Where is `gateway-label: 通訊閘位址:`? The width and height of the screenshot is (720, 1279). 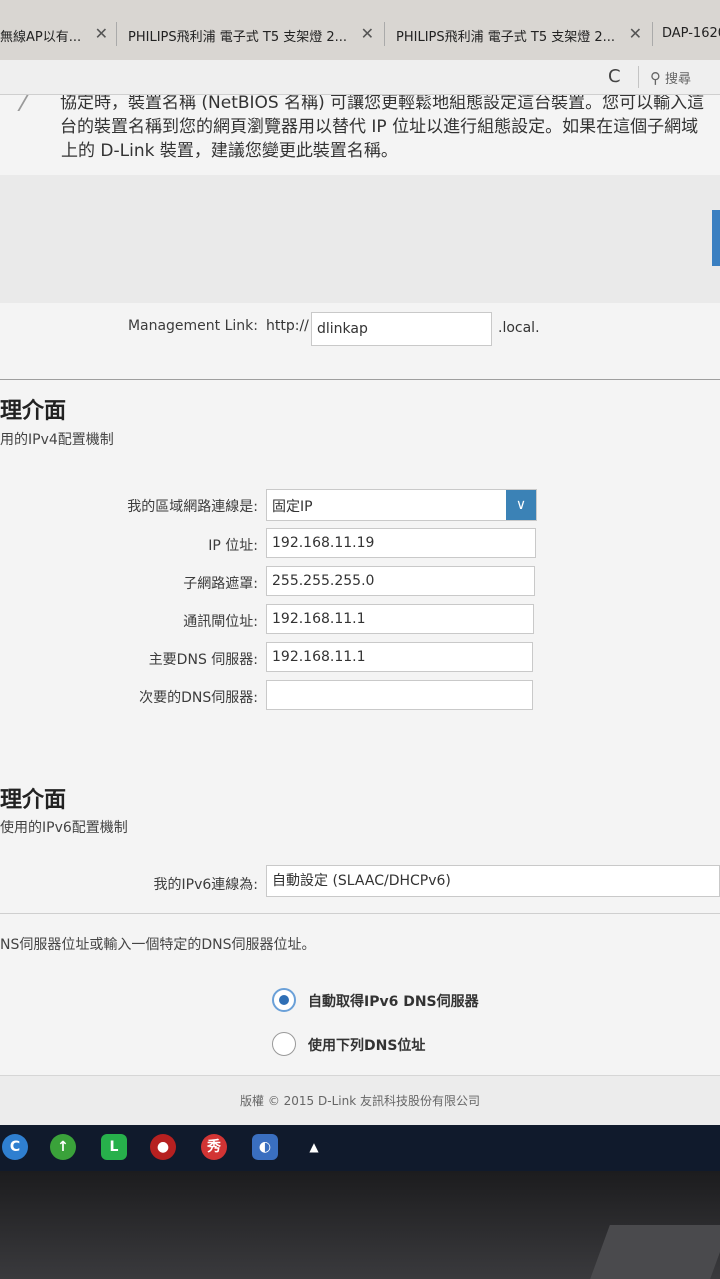
gateway-label: 通訊閘位址: is located at coordinates (220, 622).